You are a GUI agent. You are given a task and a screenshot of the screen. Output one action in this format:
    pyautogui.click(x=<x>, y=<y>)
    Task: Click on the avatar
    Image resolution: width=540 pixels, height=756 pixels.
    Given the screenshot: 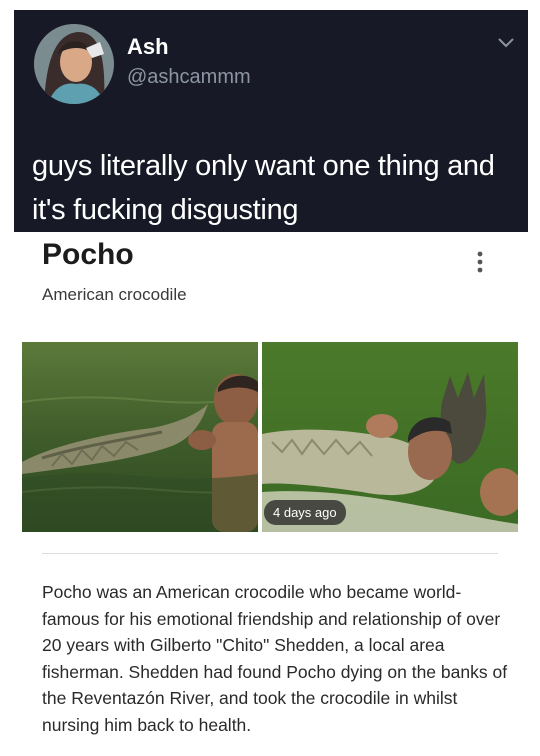 What is the action you would take?
    pyautogui.click(x=74, y=64)
    